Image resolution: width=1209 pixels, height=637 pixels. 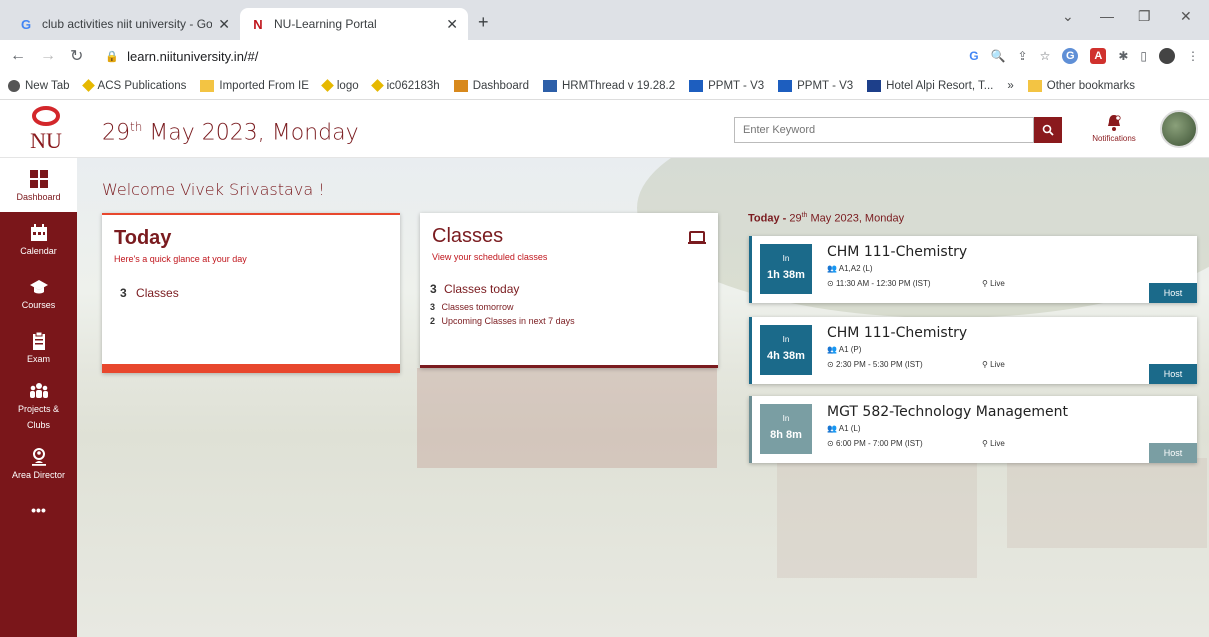 I want to click on classes-tomorrow-count: 3, so click(x=433, y=307).